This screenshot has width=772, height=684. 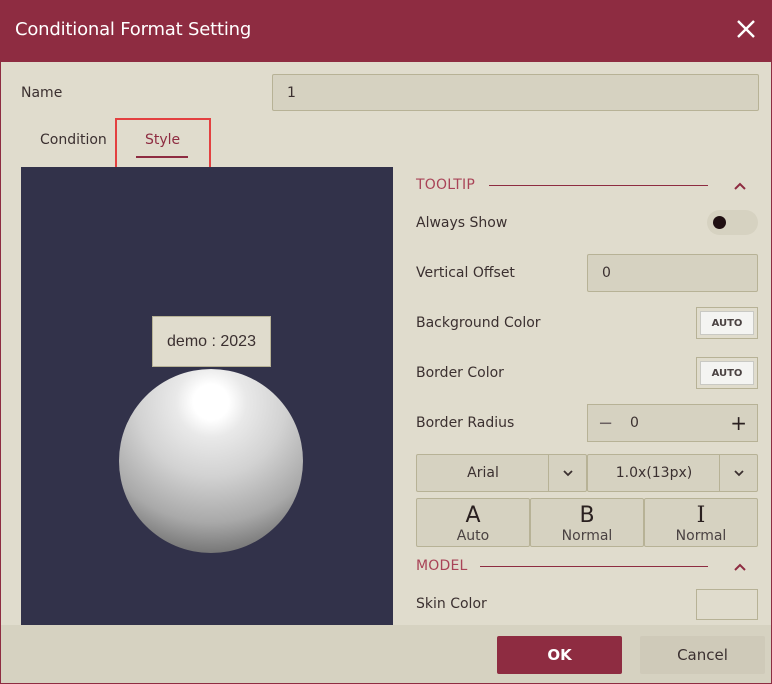 I want to click on font-weight-value: Normal, so click(x=587, y=536).